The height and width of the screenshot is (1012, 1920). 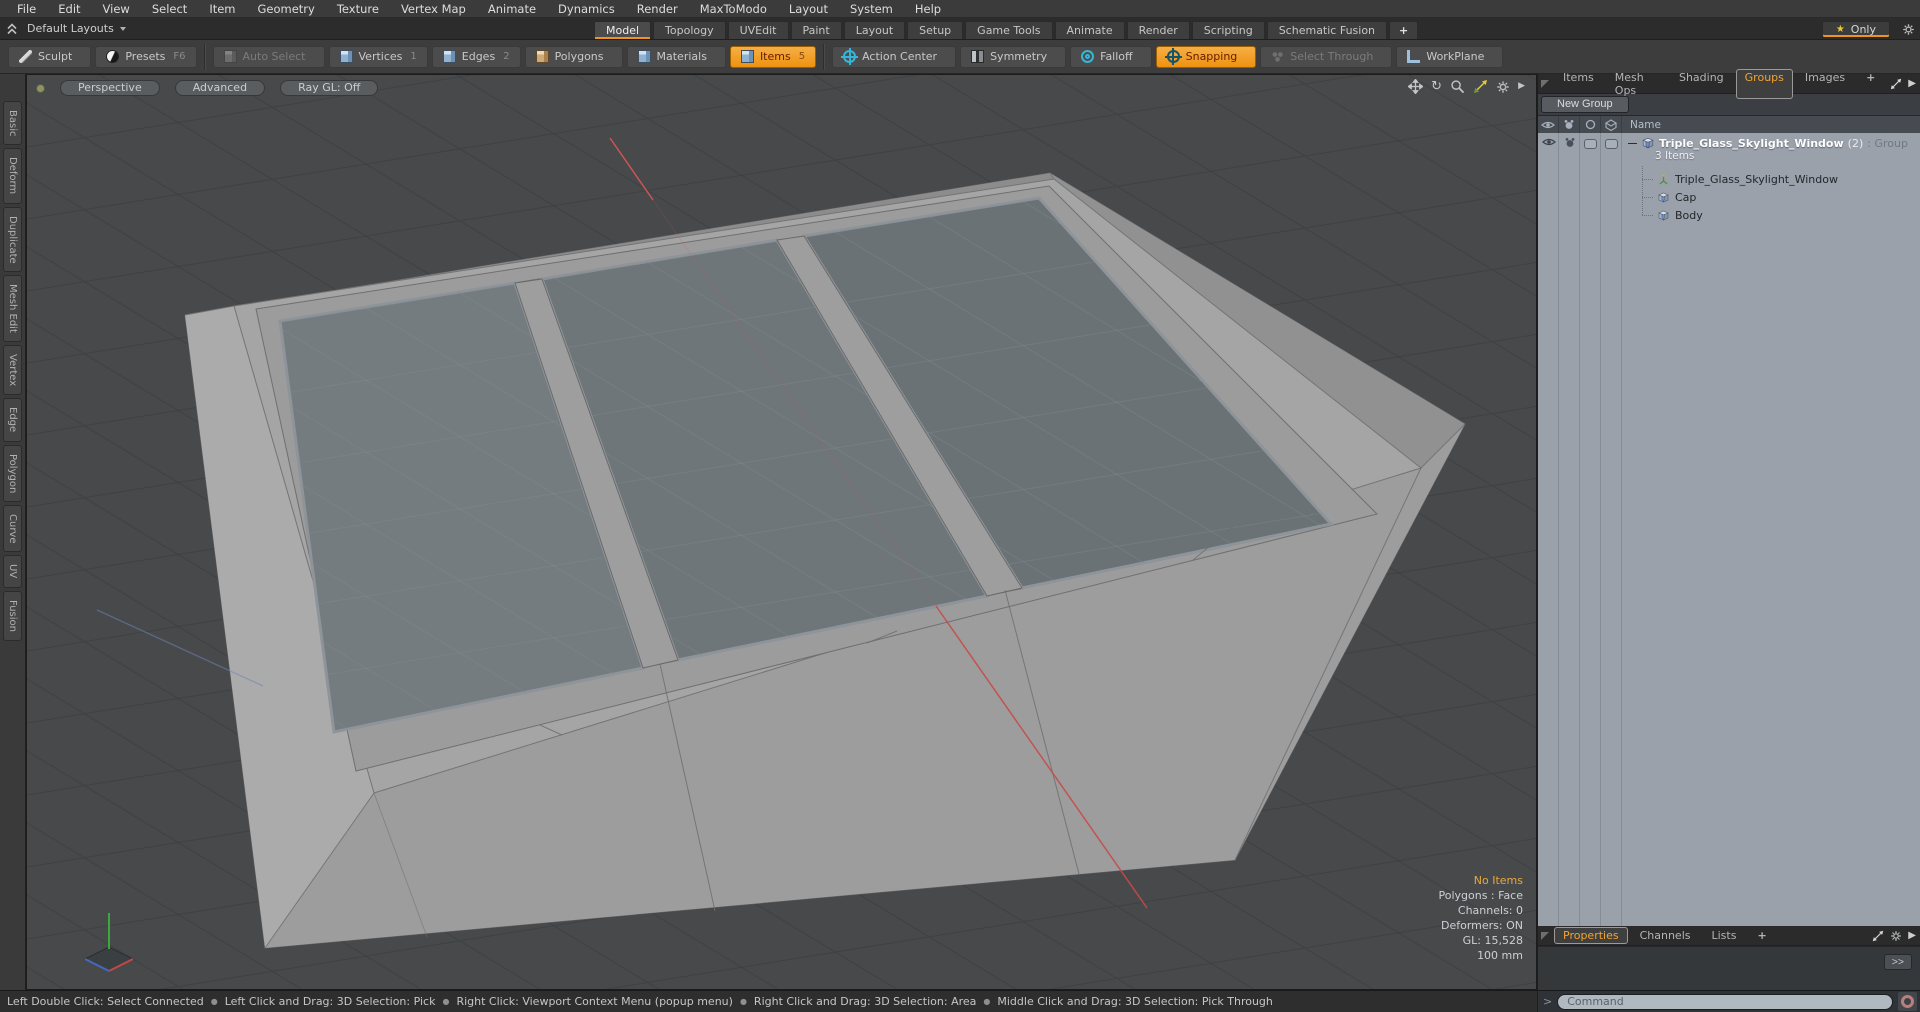 I want to click on toolbar-button: Polygons, so click(x=573, y=56).